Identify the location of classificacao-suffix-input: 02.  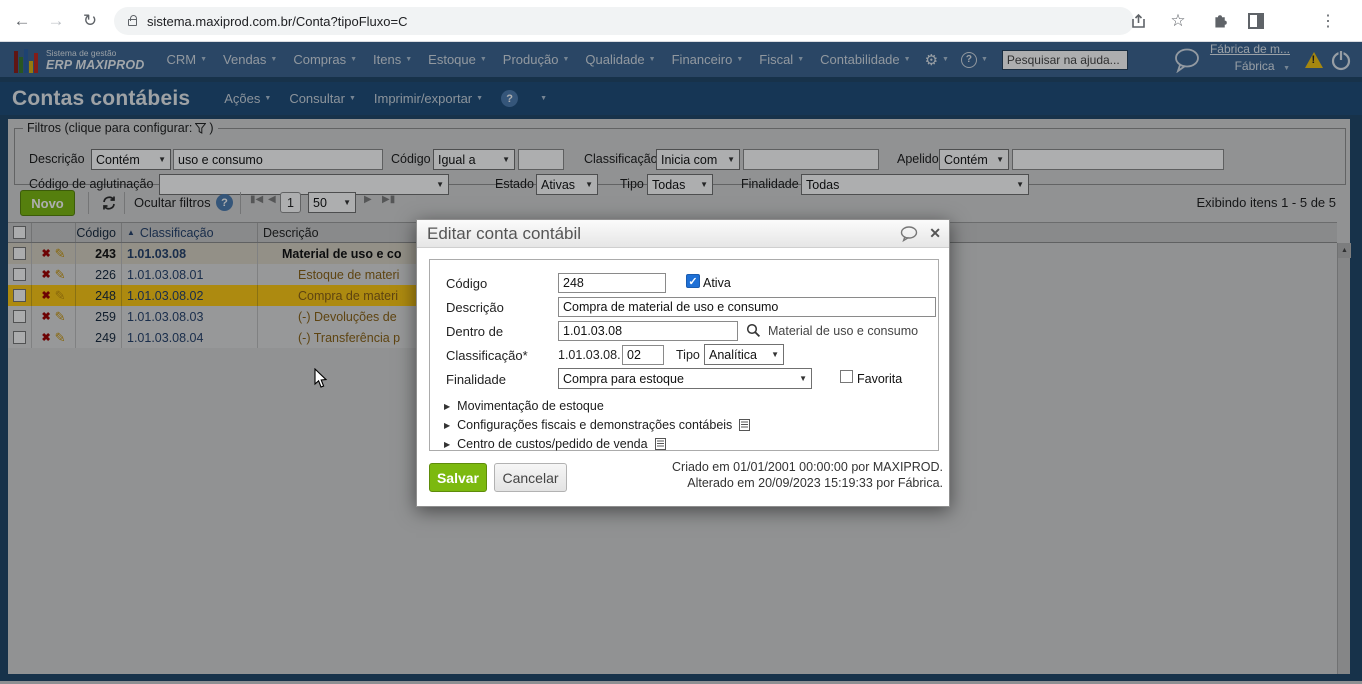
(643, 355).